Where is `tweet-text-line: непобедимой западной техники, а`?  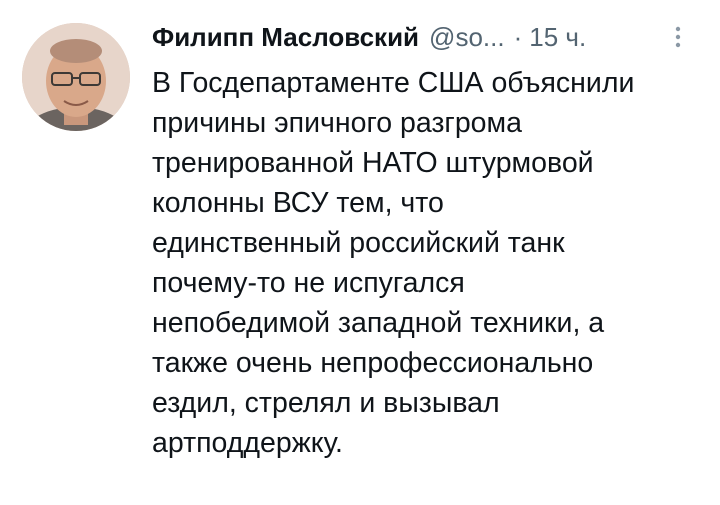
tweet-text-line: непобедимой западной техники, а is located at coordinates (378, 323).